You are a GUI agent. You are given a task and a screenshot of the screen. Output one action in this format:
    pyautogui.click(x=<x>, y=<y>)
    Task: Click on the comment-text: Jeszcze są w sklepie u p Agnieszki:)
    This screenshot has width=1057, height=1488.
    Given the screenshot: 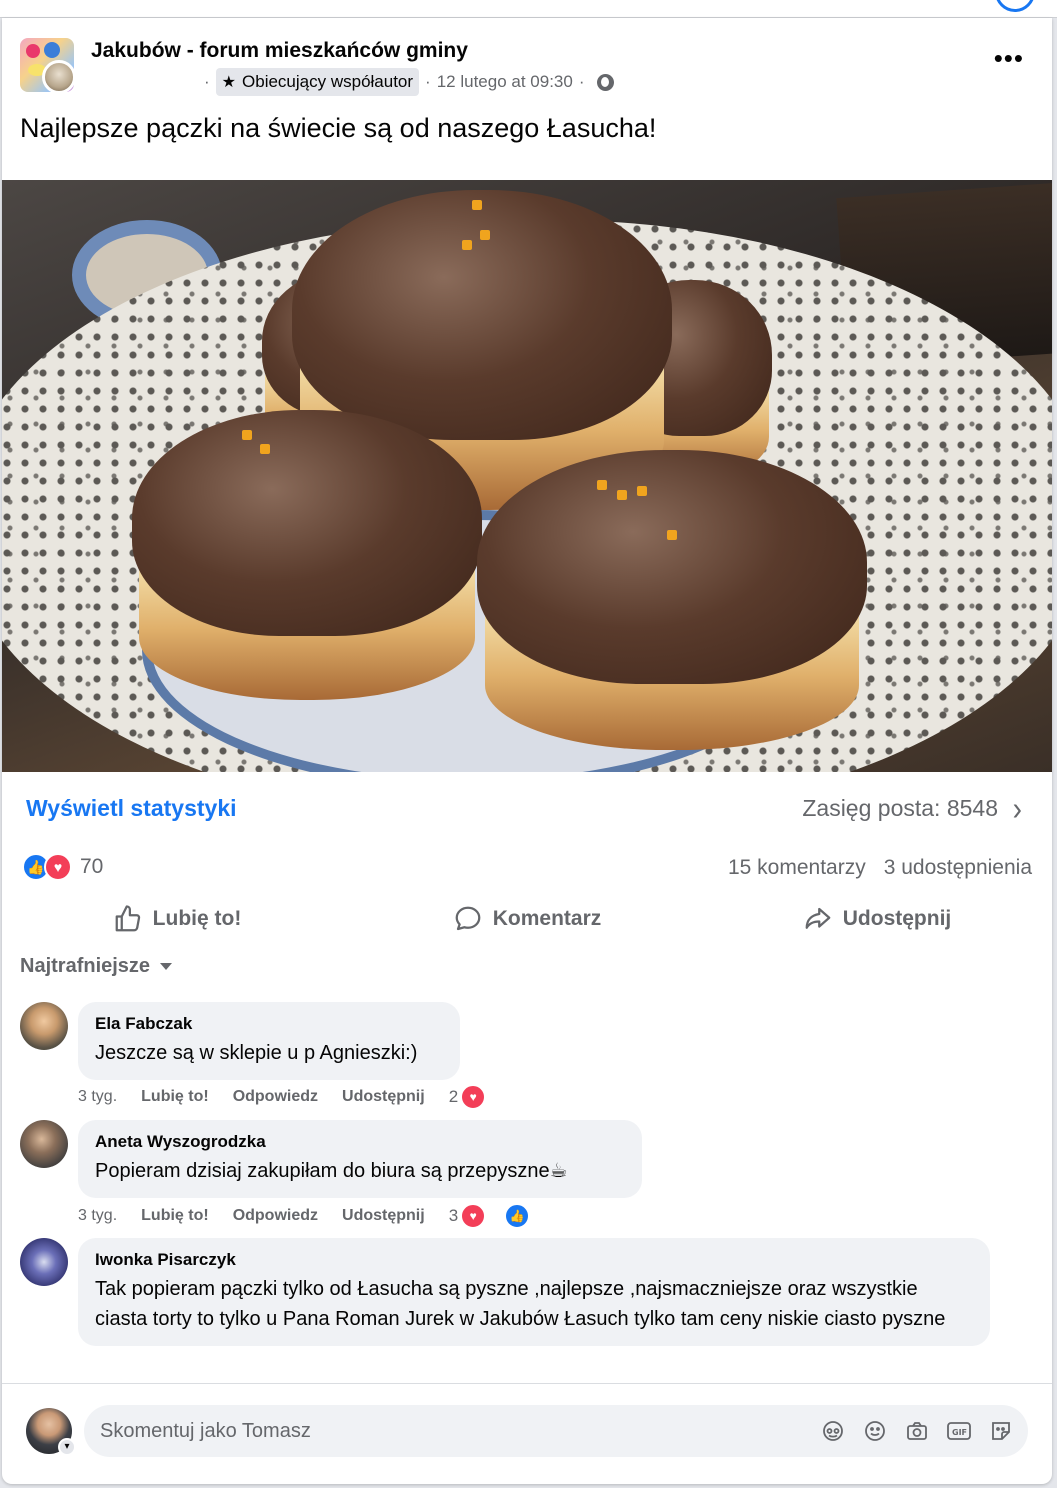 What is the action you would take?
    pyautogui.click(x=256, y=1053)
    